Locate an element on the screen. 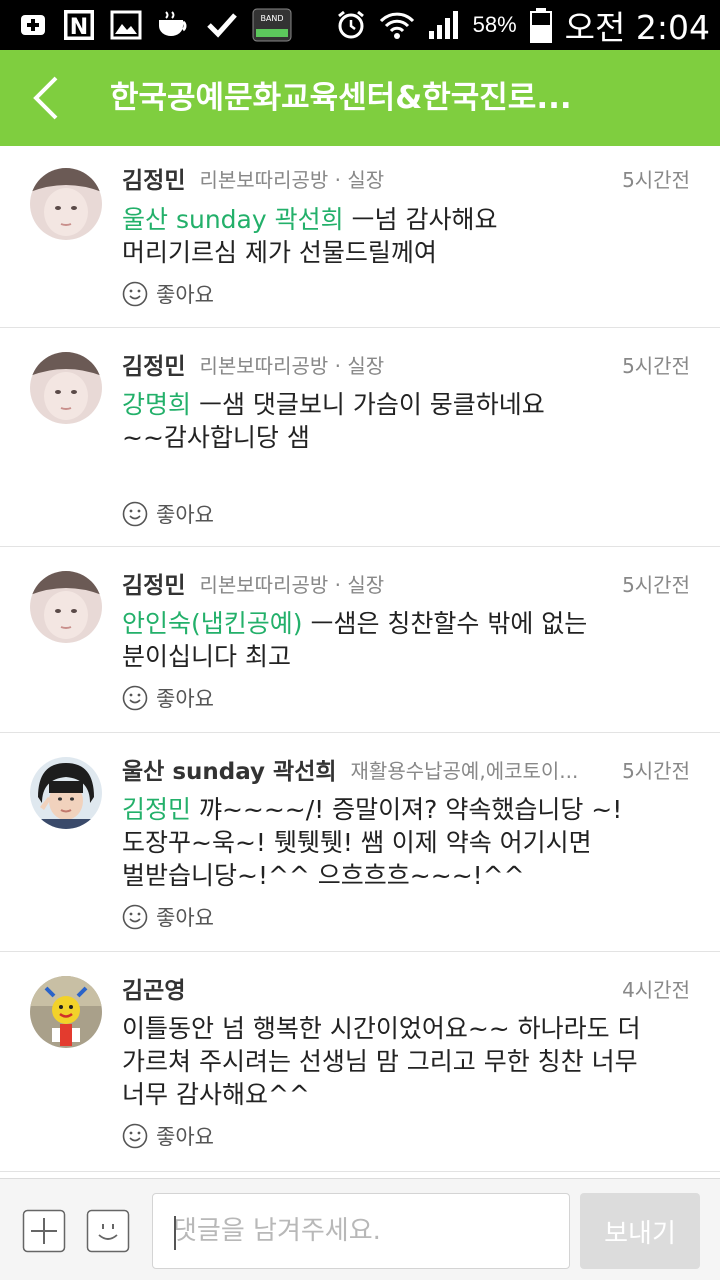 This screenshot has height=1280, width=720. svg-text: BAND is located at coordinates (271, 18).